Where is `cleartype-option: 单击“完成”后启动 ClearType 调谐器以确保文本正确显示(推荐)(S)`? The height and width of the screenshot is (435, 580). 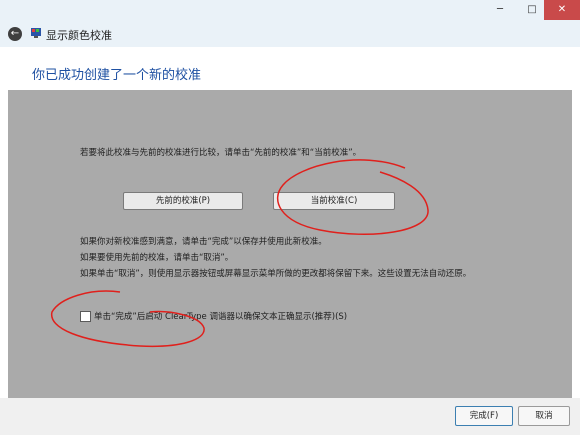
cleartype-option: 单击“完成”后启动 ClearType 调谐器以确保文本正确显示(推荐)(S) is located at coordinates (213, 316).